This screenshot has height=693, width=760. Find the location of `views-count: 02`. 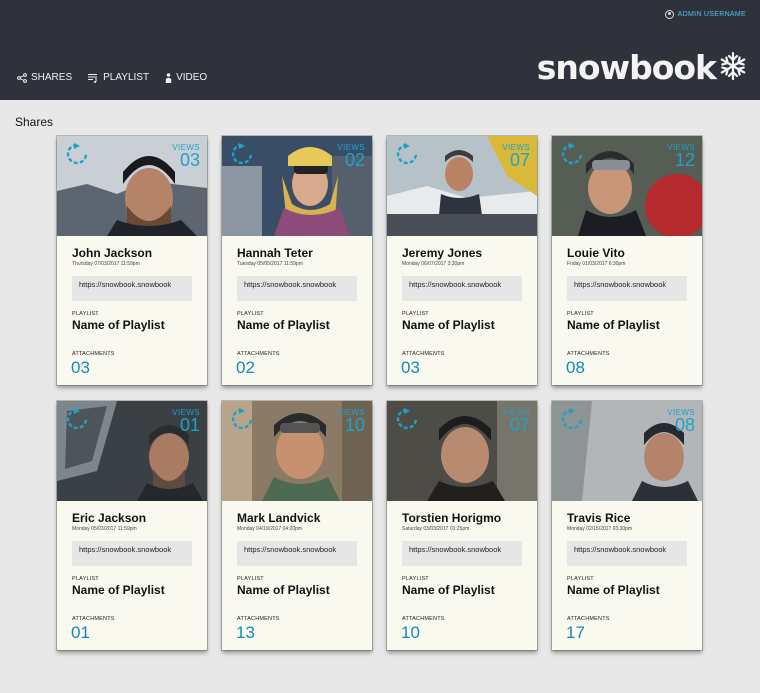

views-count: 02 is located at coordinates (354, 160).